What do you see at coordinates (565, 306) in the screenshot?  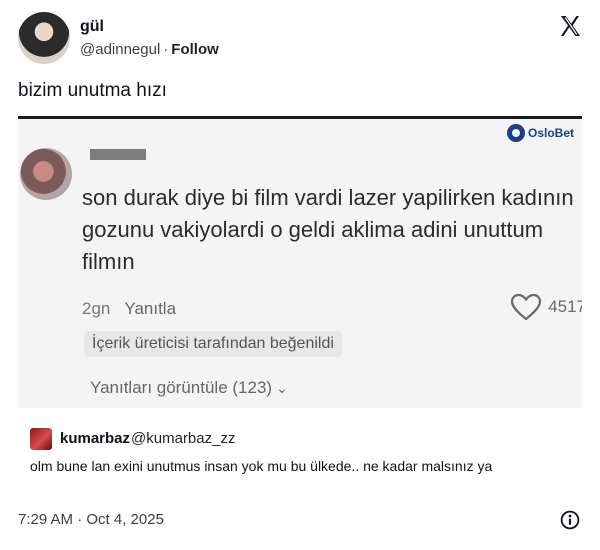 I see `comment-like-count: 4517` at bounding box center [565, 306].